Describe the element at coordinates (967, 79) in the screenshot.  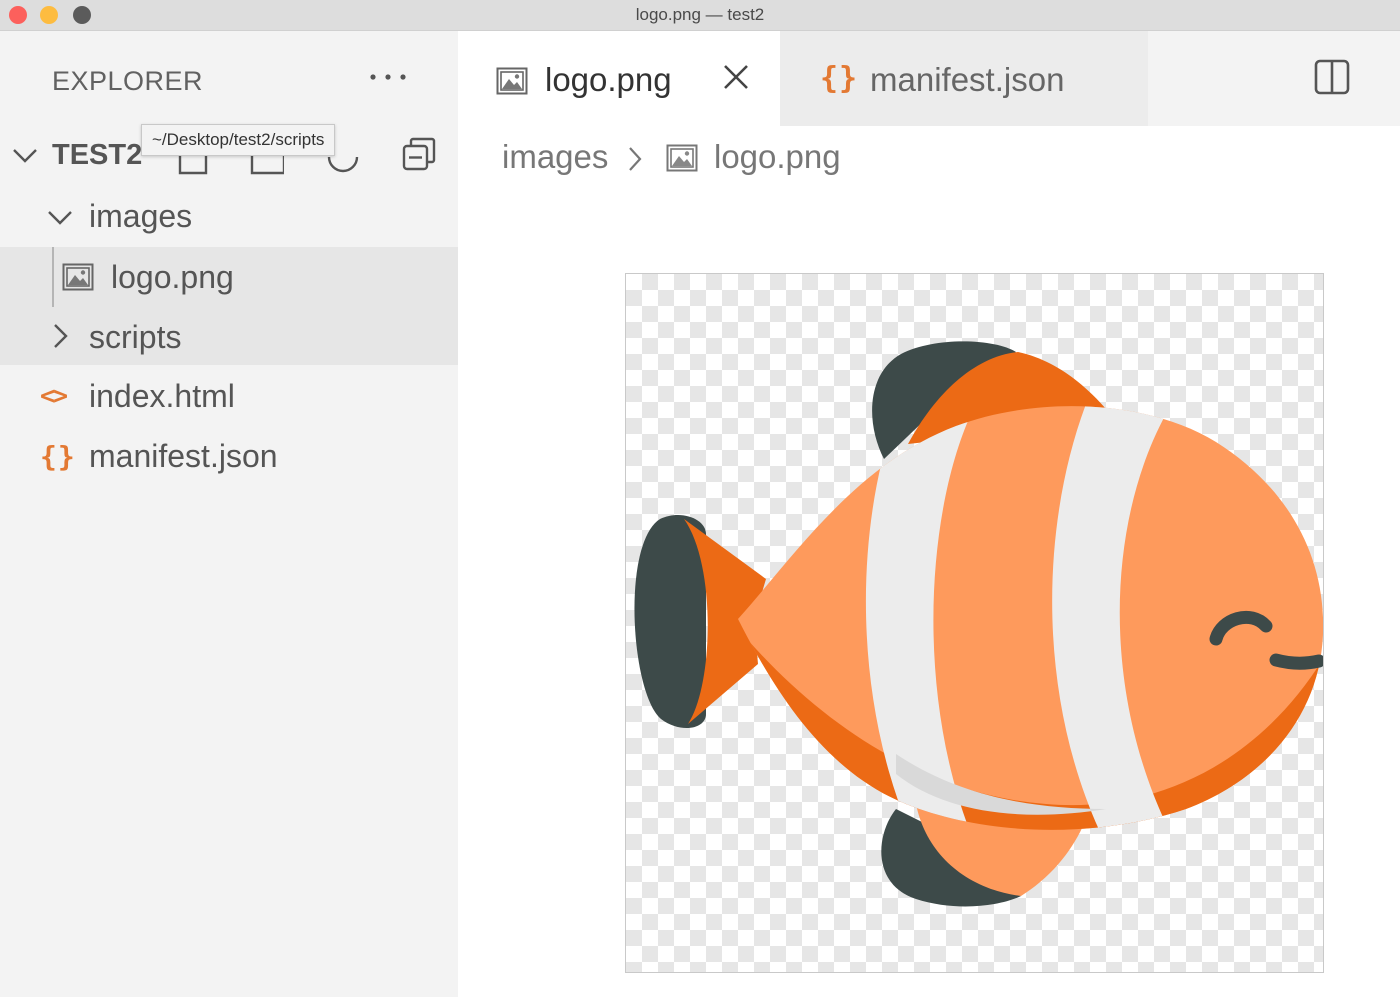
I see `tab-label: manifest.json` at that location.